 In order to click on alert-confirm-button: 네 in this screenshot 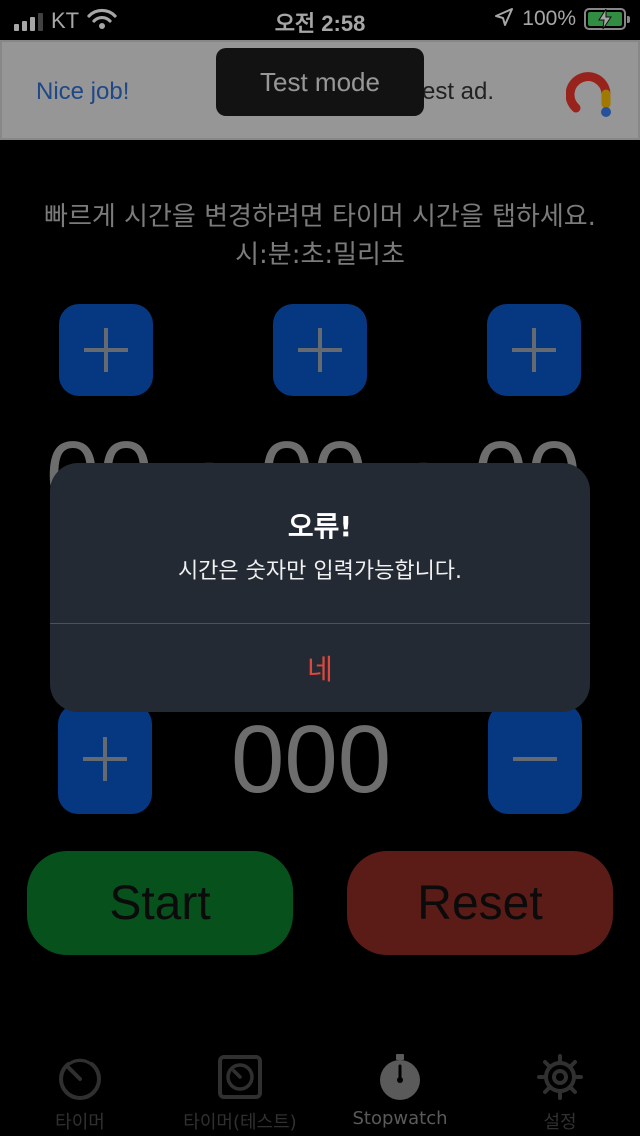, I will do `click(320, 668)`.